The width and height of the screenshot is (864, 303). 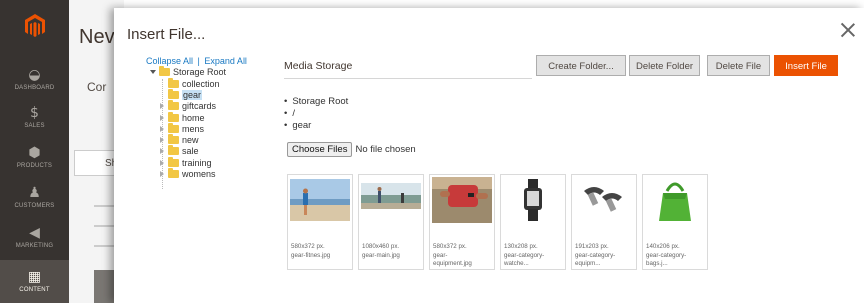 I want to click on file-thumbnail: 1080x460 px. gear-main.jpg, so click(x=391, y=222).